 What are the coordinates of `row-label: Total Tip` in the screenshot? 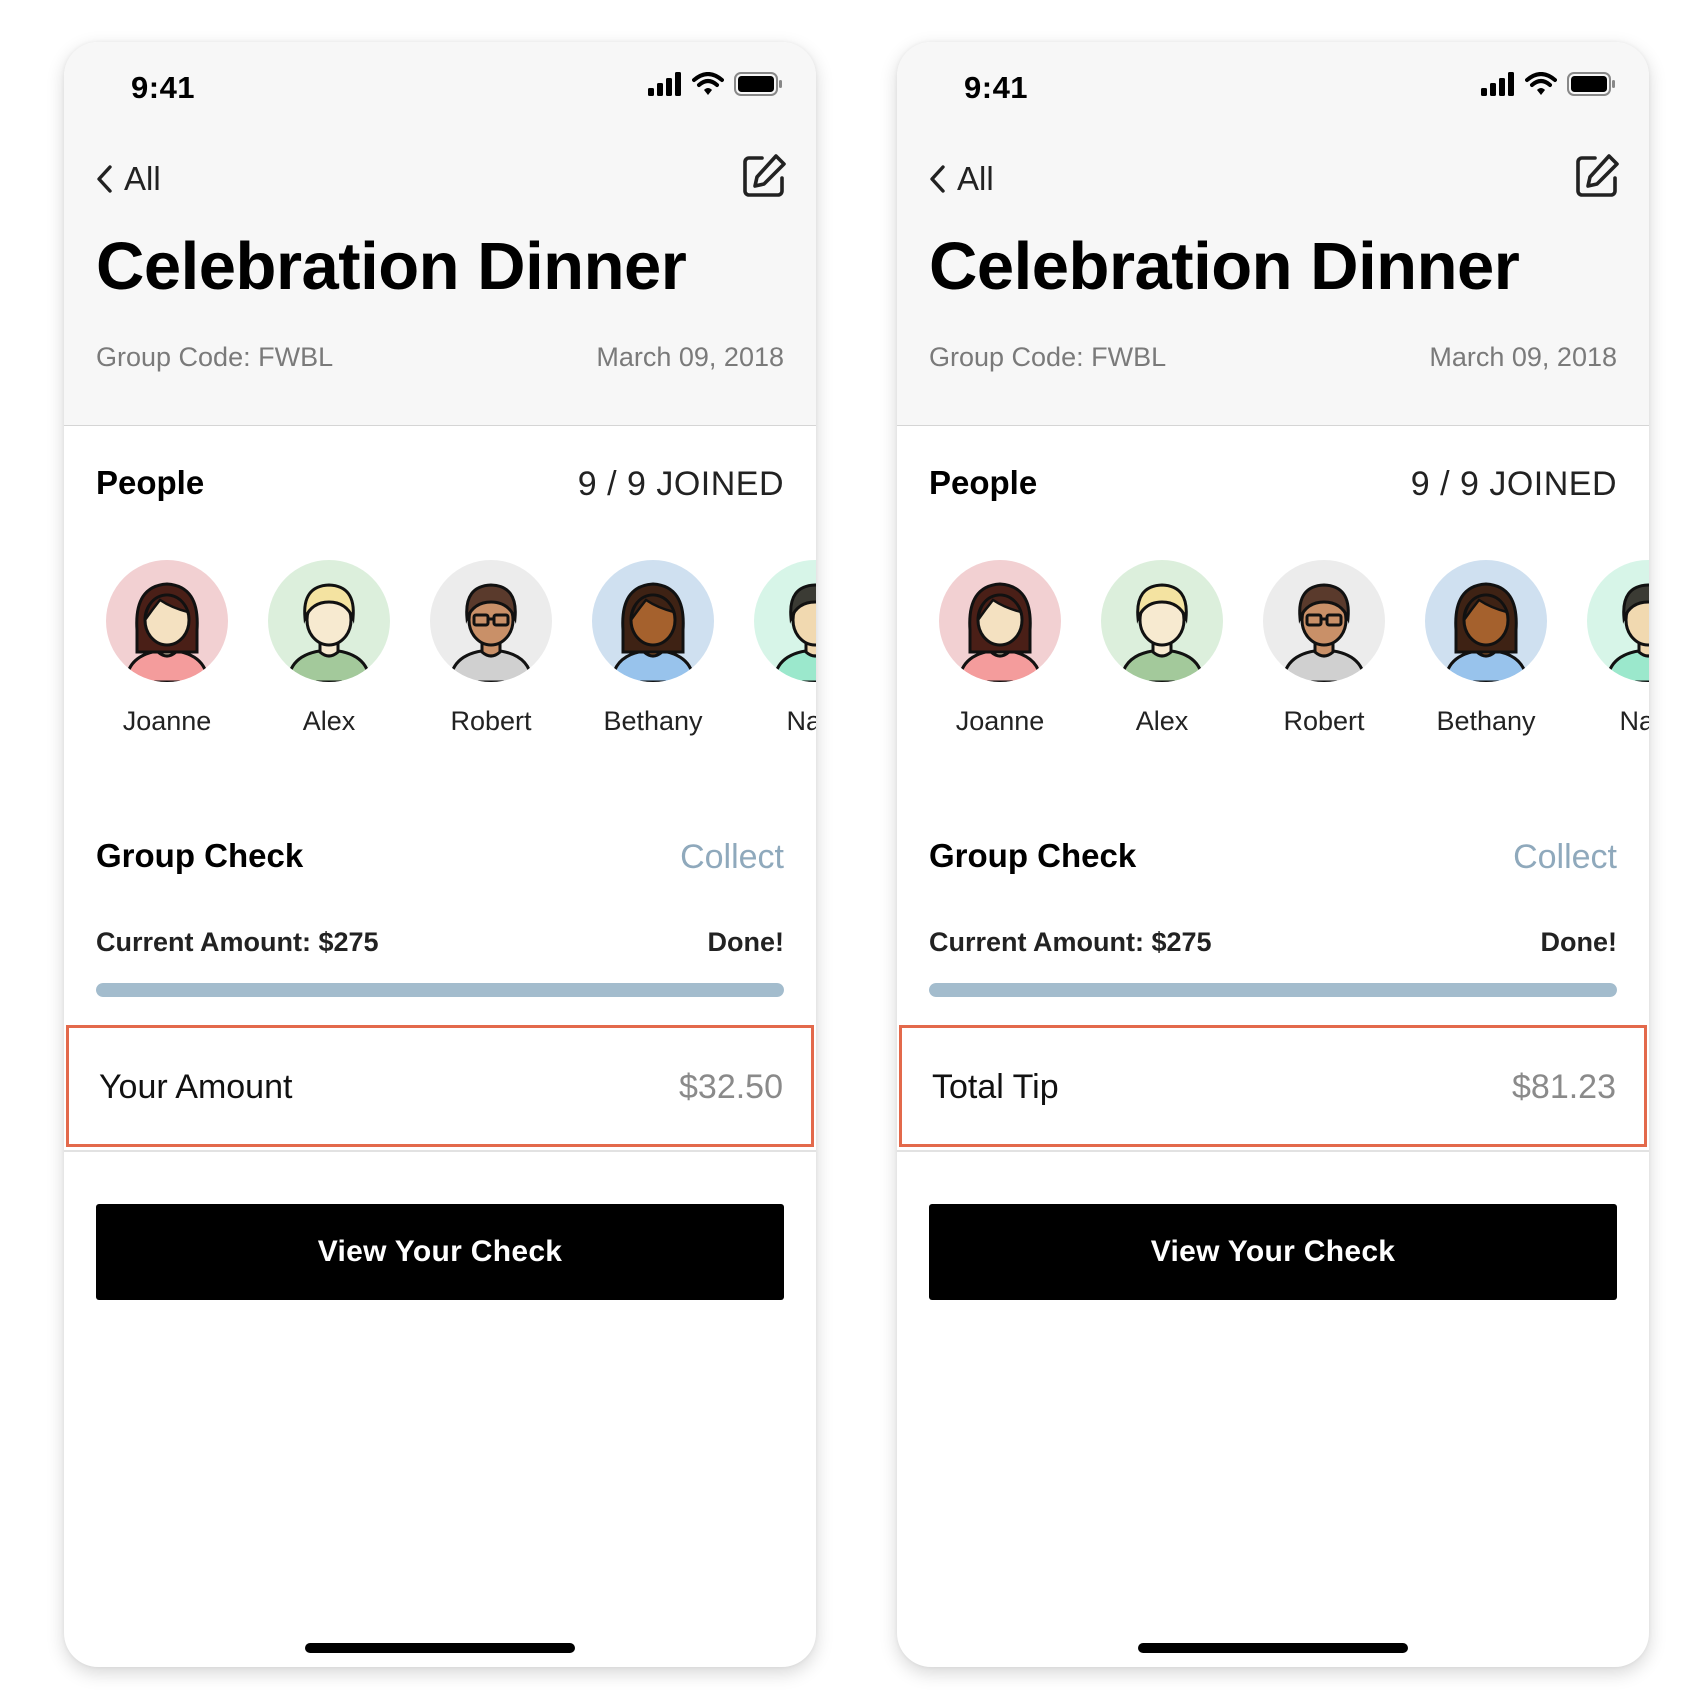 It's located at (995, 1087).